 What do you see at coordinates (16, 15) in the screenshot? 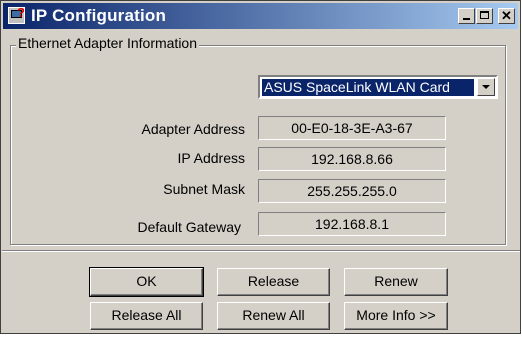
I see `ip-config-question-icon: ?` at bounding box center [16, 15].